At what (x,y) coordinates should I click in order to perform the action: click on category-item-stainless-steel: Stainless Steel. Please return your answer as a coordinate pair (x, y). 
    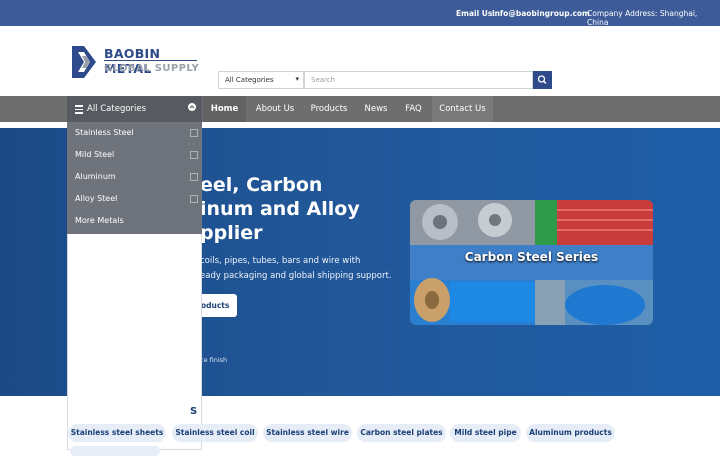
    Looking at the image, I should click on (134, 133).